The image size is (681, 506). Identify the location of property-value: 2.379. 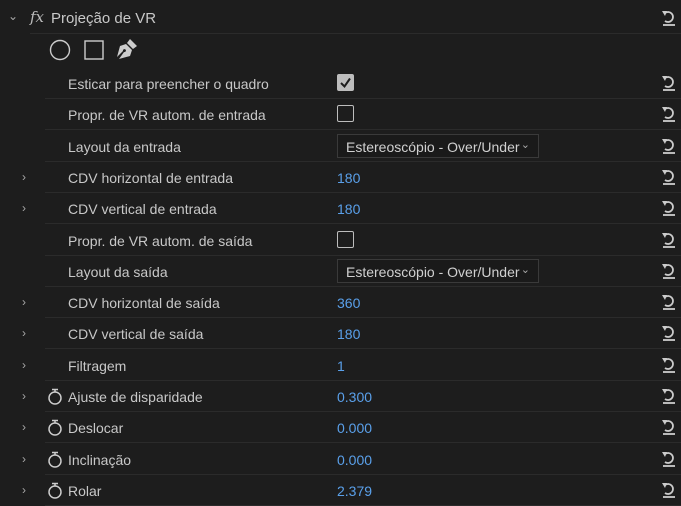
(354, 491).